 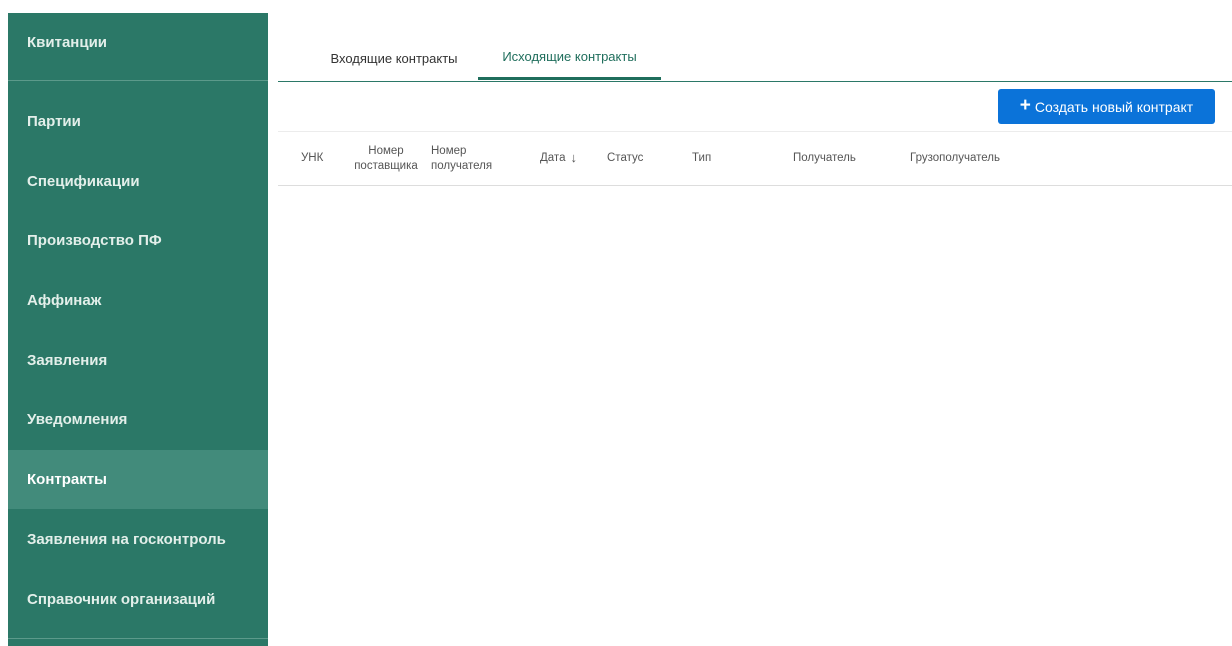 What do you see at coordinates (702, 158) in the screenshot?
I see `column-header-label: Тип` at bounding box center [702, 158].